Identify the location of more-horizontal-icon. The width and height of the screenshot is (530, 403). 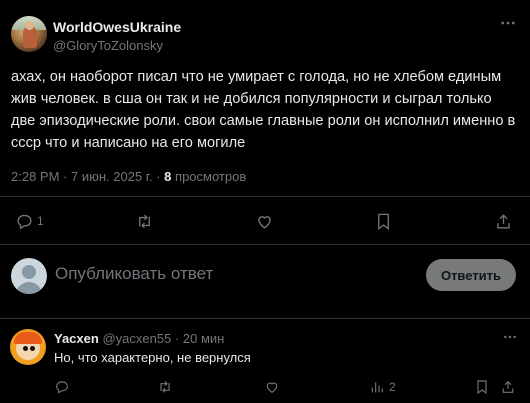
(508, 24).